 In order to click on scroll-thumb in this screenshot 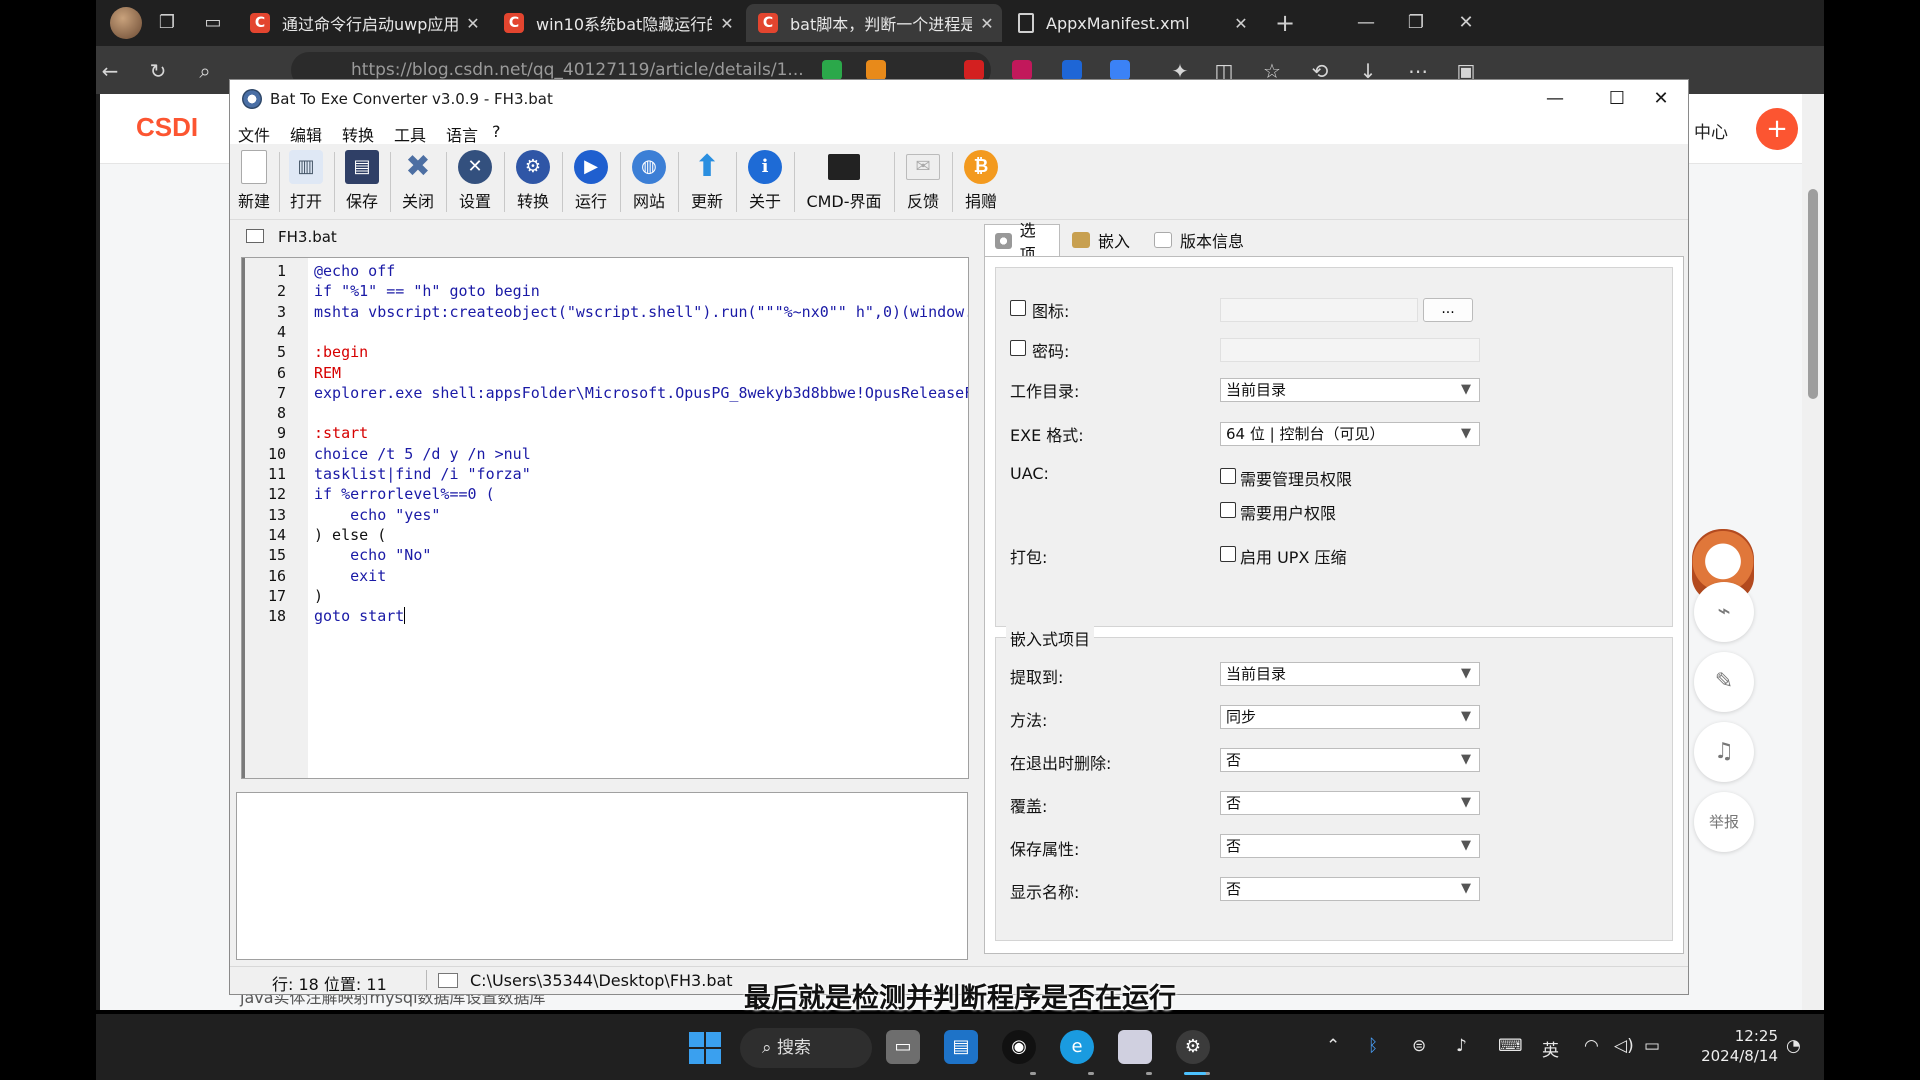, I will do `click(1813, 294)`.